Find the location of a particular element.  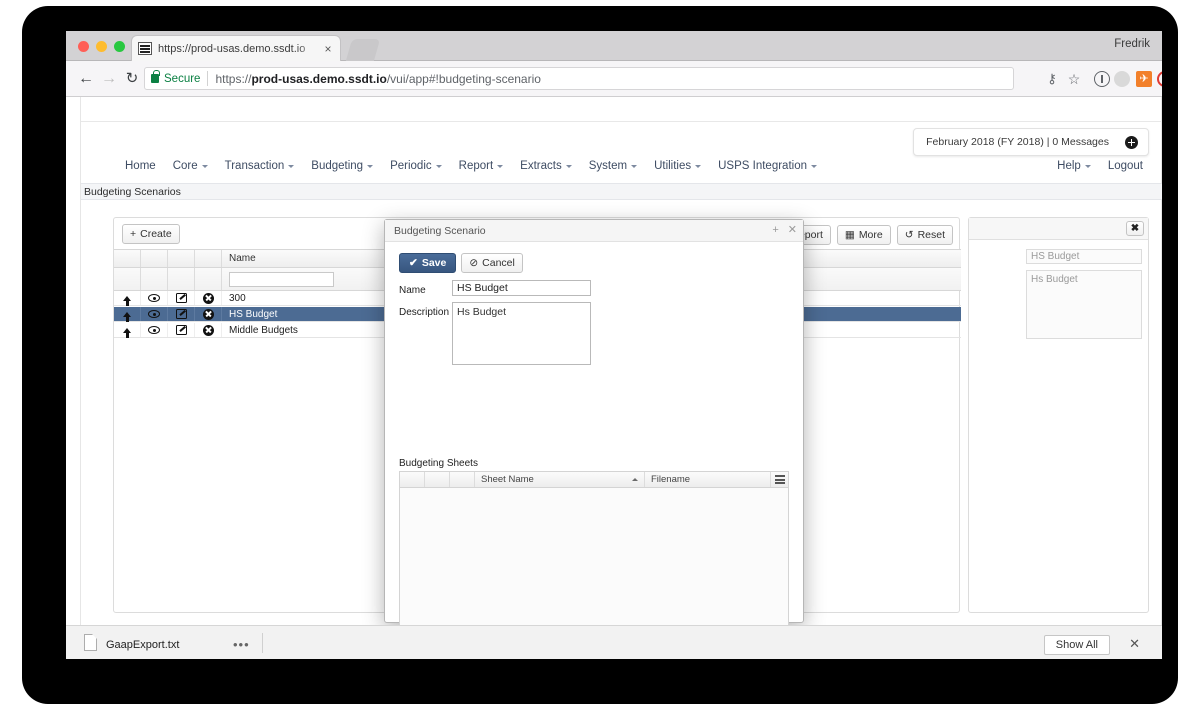

nav-item-transaction: Transaction is located at coordinates (260, 166).